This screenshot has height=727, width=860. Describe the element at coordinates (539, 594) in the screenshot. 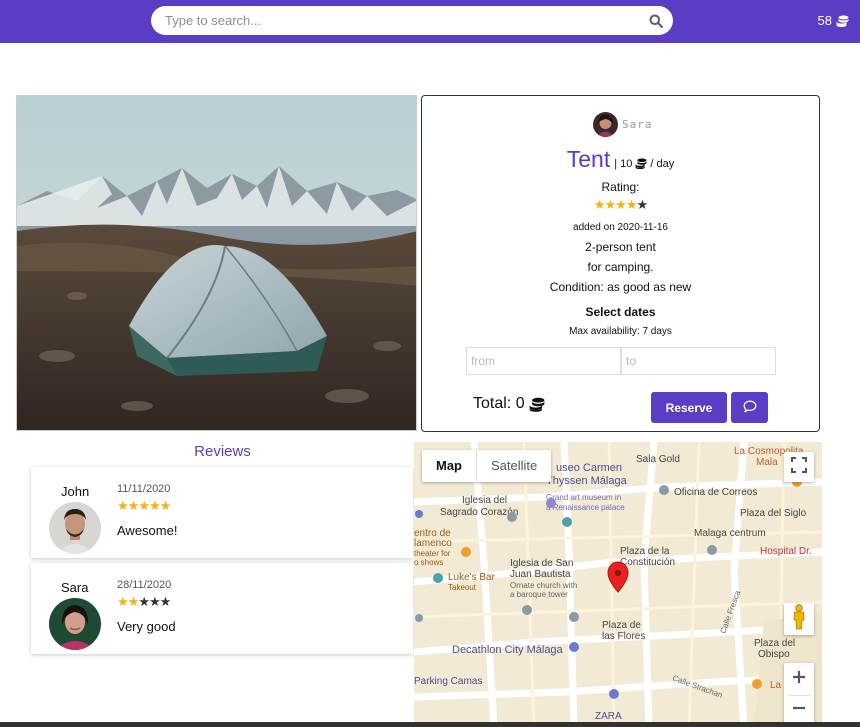

I see `map-label-iglesia-2d: a baroque tower` at that location.